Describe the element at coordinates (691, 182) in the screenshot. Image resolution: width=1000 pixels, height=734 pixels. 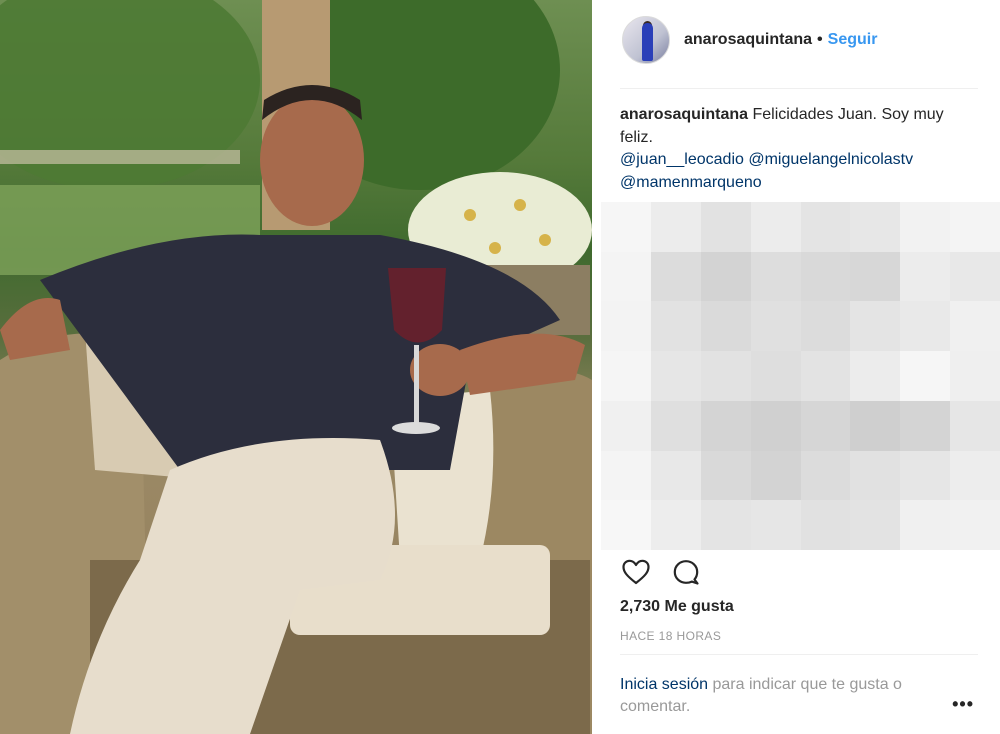
I see `mention-link: @mamenmarqueno` at that location.